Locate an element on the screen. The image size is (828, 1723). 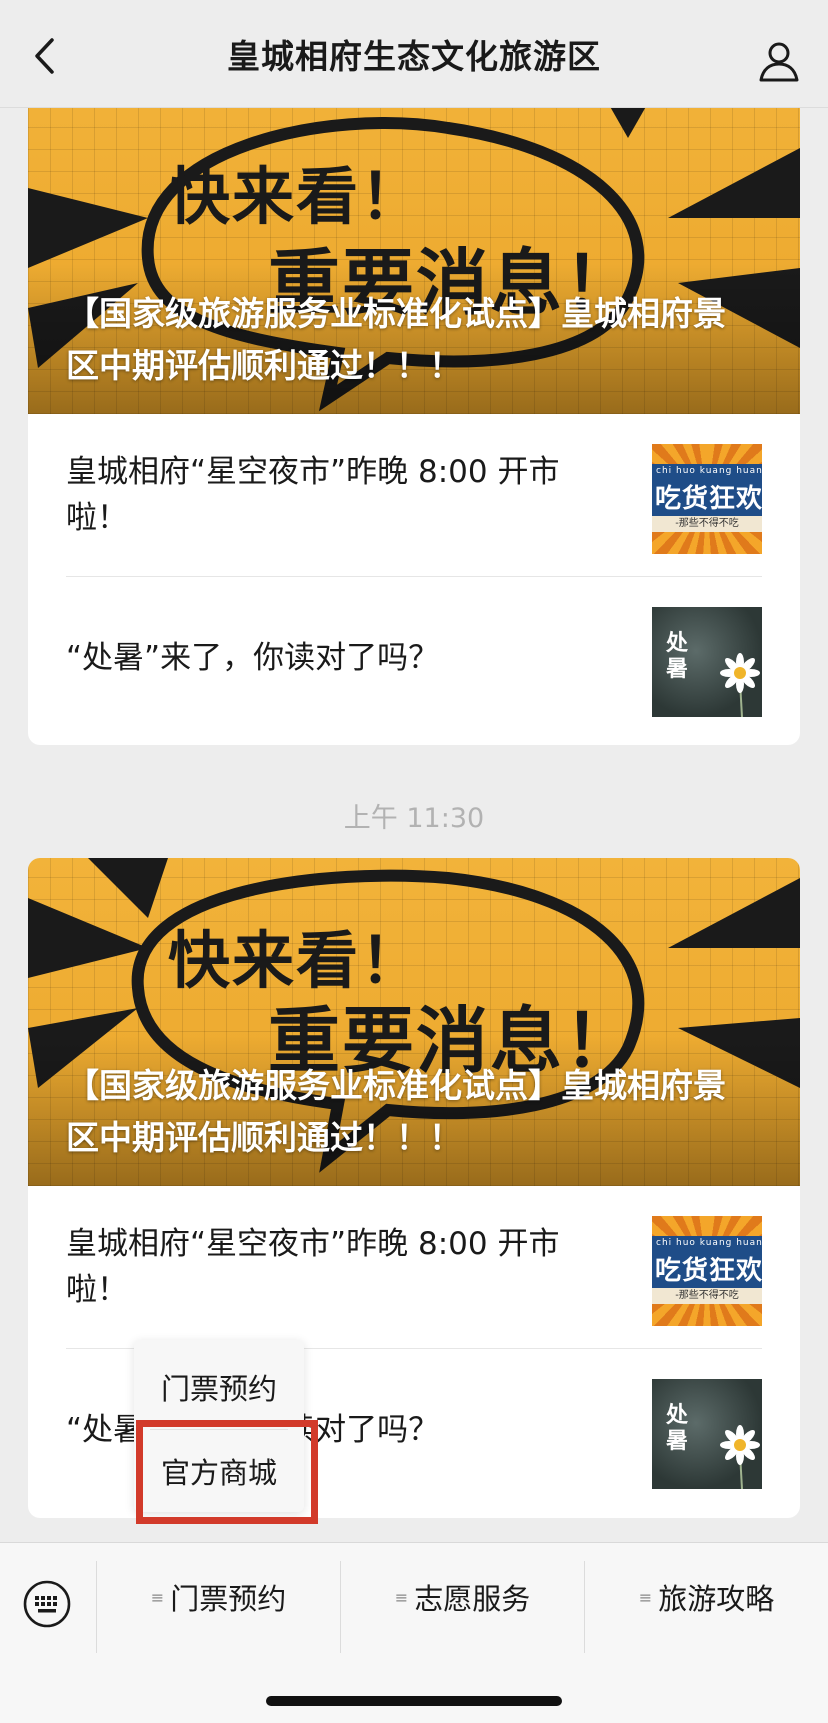
page-title: 皇城相府生态文化旅游区 is located at coordinates (414, 56).